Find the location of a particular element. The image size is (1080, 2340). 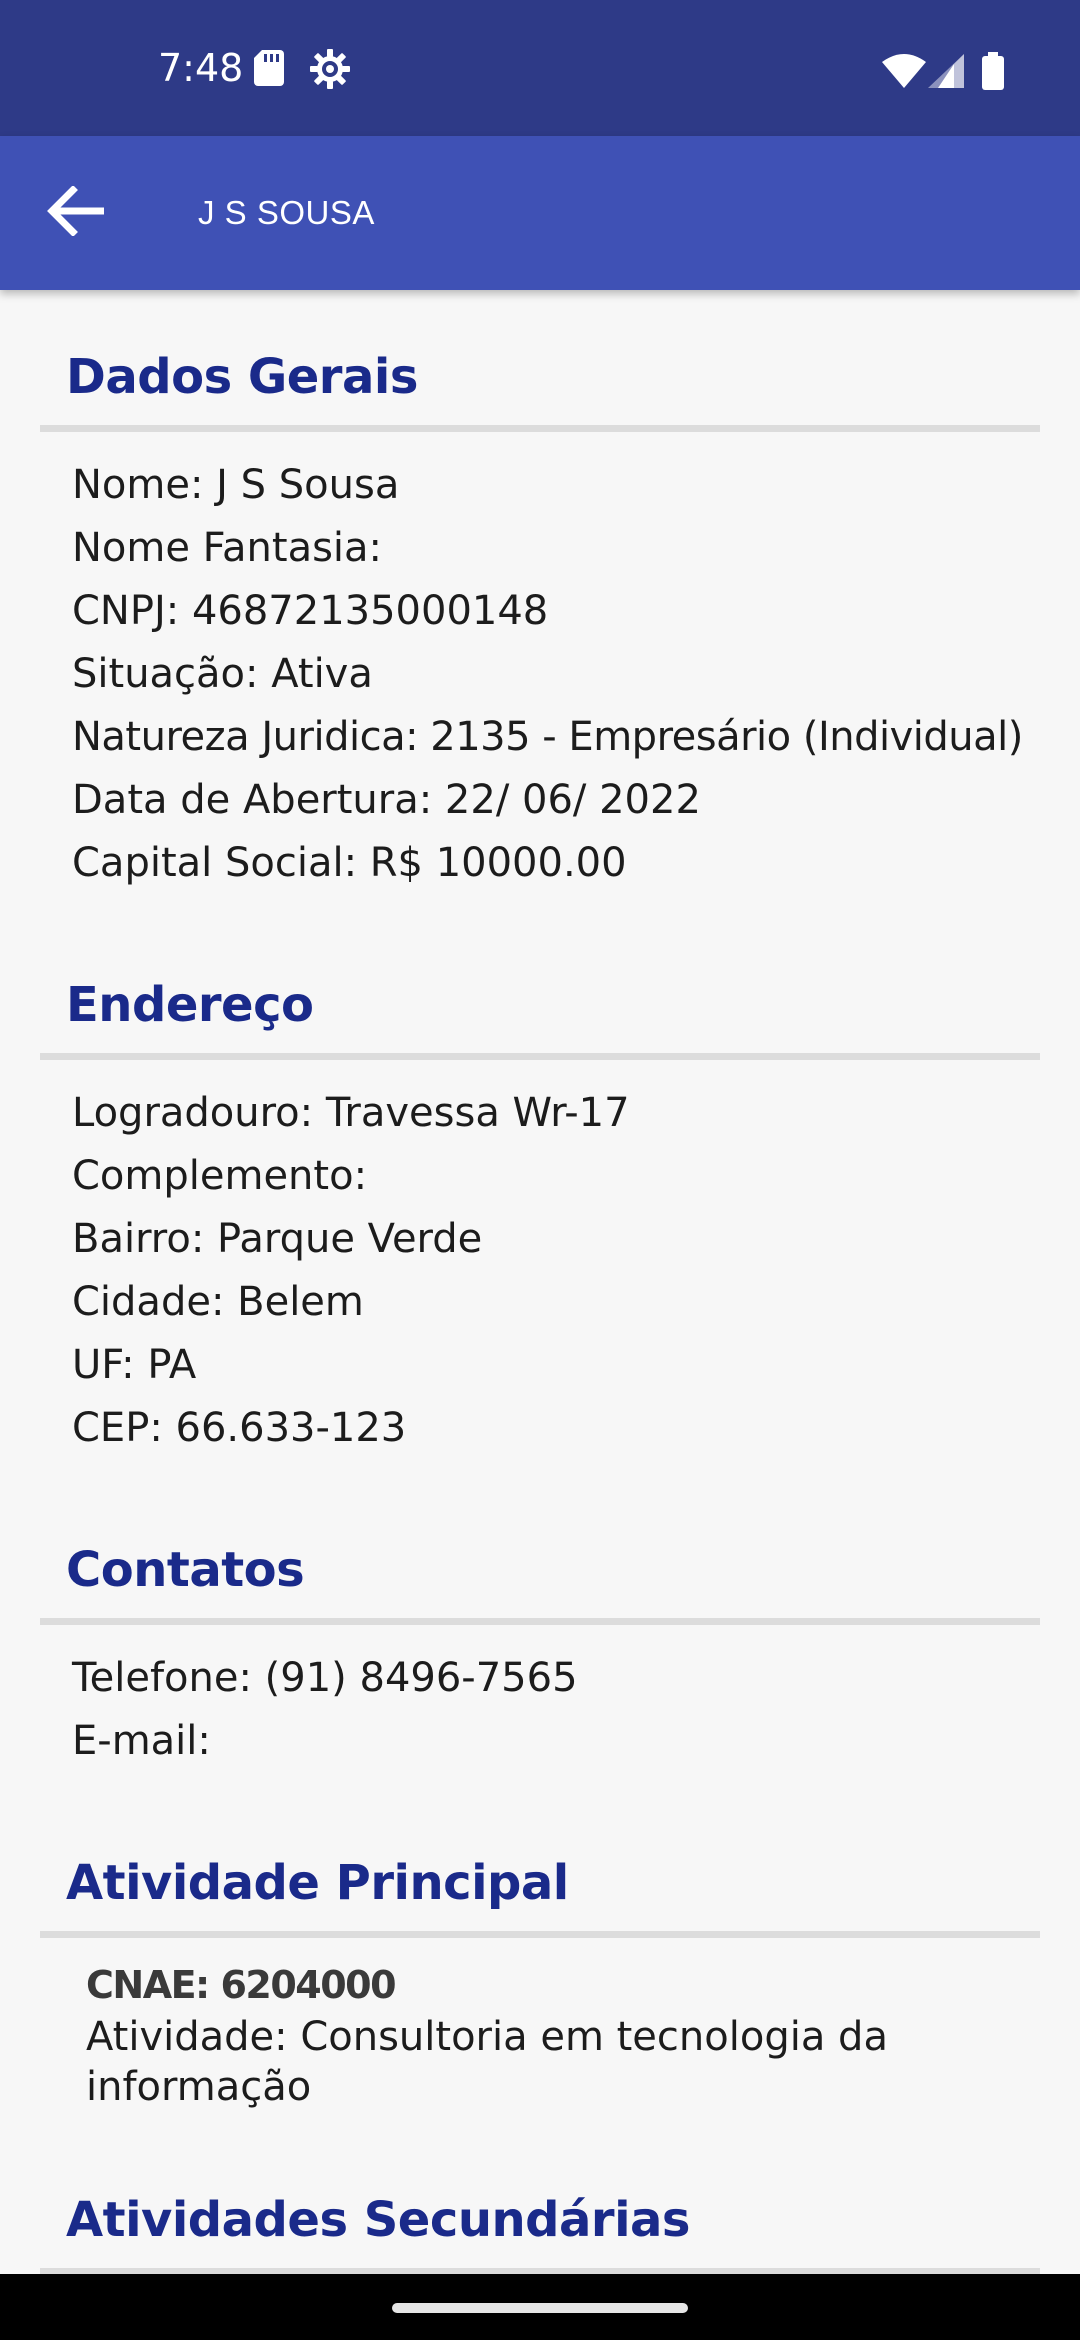

cell-signal-icon is located at coordinates (946, 73).